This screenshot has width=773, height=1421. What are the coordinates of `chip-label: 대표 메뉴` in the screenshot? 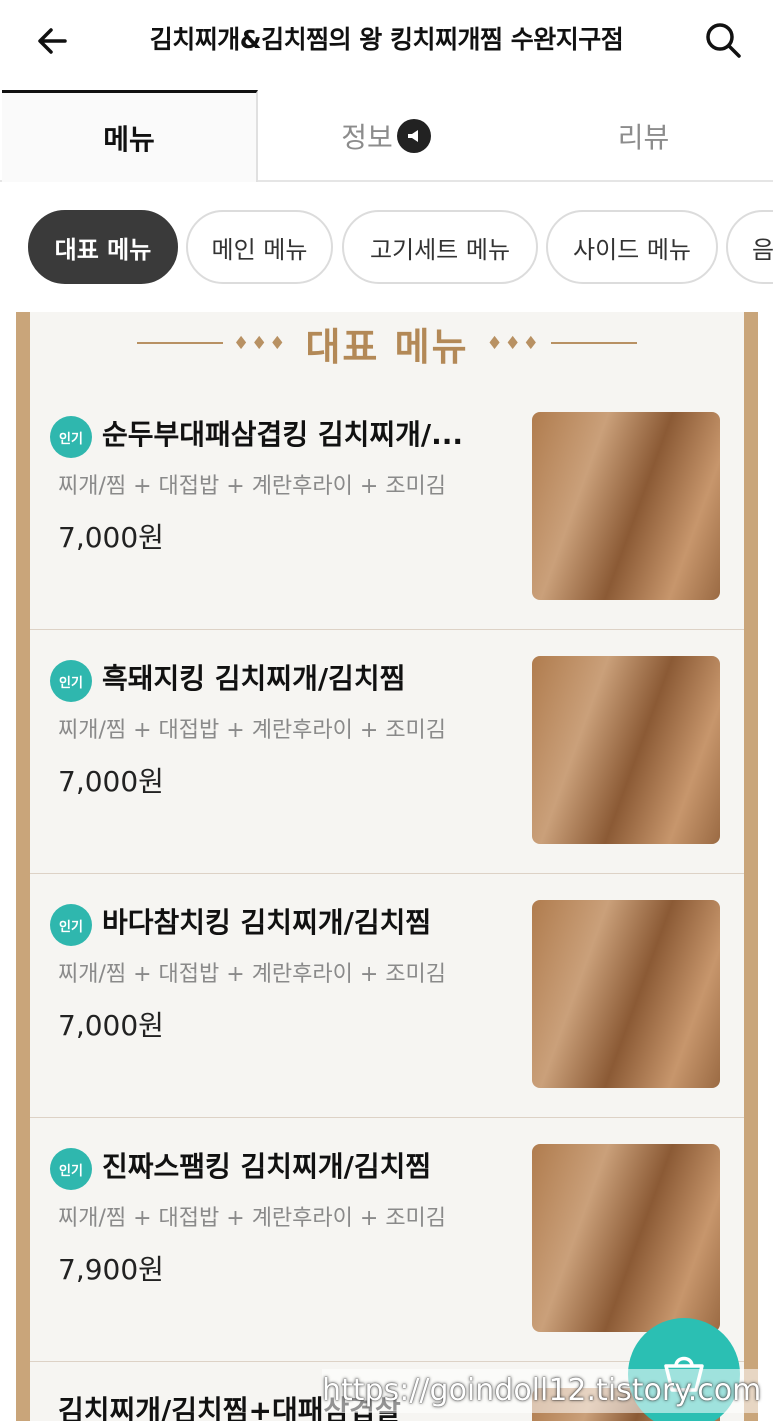 It's located at (103, 249).